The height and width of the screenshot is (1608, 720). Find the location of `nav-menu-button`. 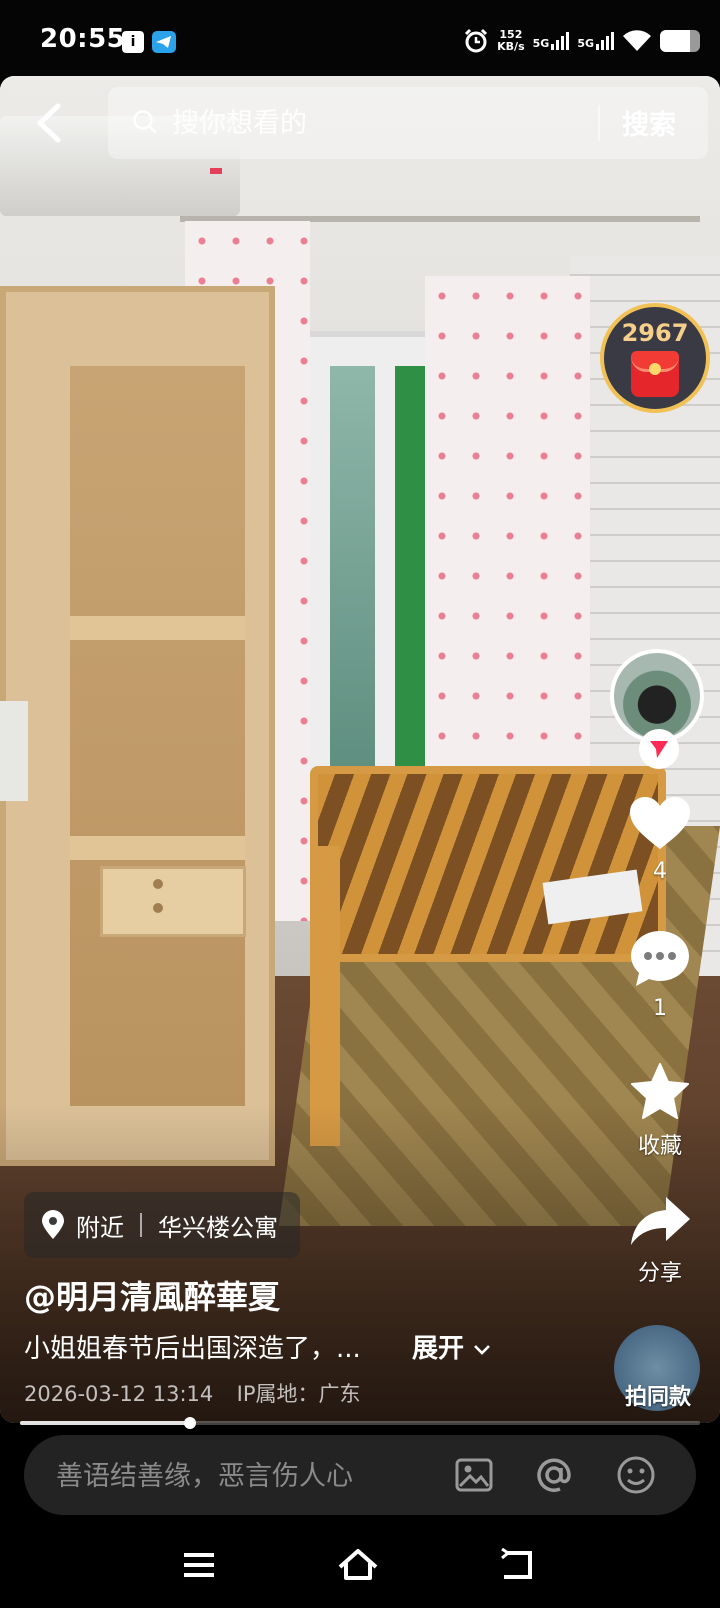

nav-menu-button is located at coordinates (200, 1565).